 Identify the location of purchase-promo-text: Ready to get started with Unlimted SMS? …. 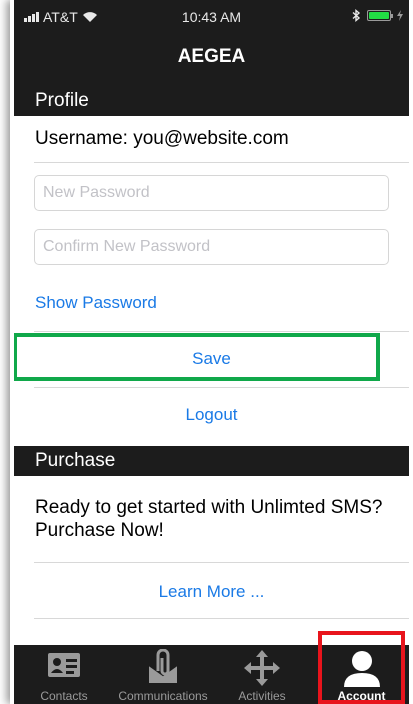
(209, 519).